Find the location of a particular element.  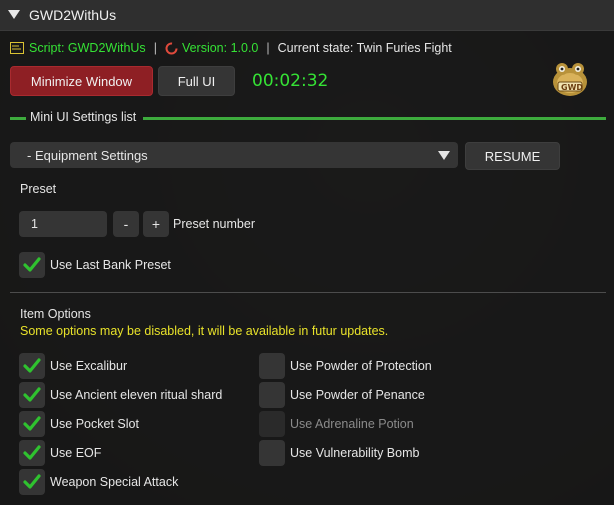

collapse-triangle-icon is located at coordinates (14, 14).